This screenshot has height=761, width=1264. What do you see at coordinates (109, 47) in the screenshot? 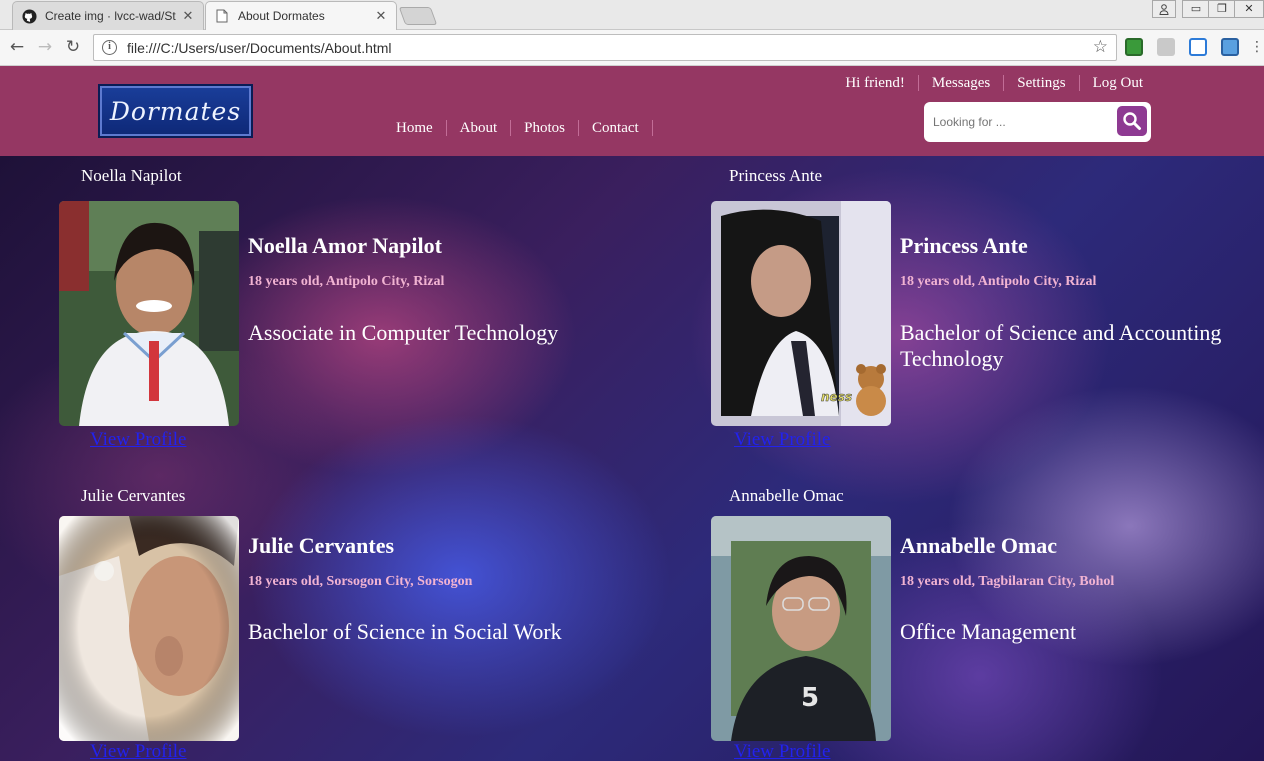
I see `info-icon: i` at bounding box center [109, 47].